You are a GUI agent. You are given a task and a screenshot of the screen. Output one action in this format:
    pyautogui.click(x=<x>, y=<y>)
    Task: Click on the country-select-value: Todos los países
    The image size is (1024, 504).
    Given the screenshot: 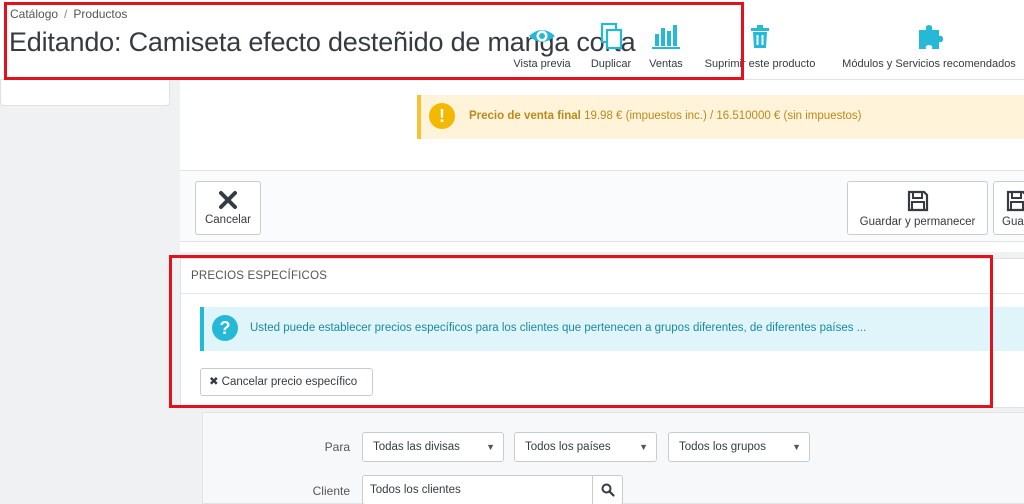 What is the action you would take?
    pyautogui.click(x=568, y=447)
    